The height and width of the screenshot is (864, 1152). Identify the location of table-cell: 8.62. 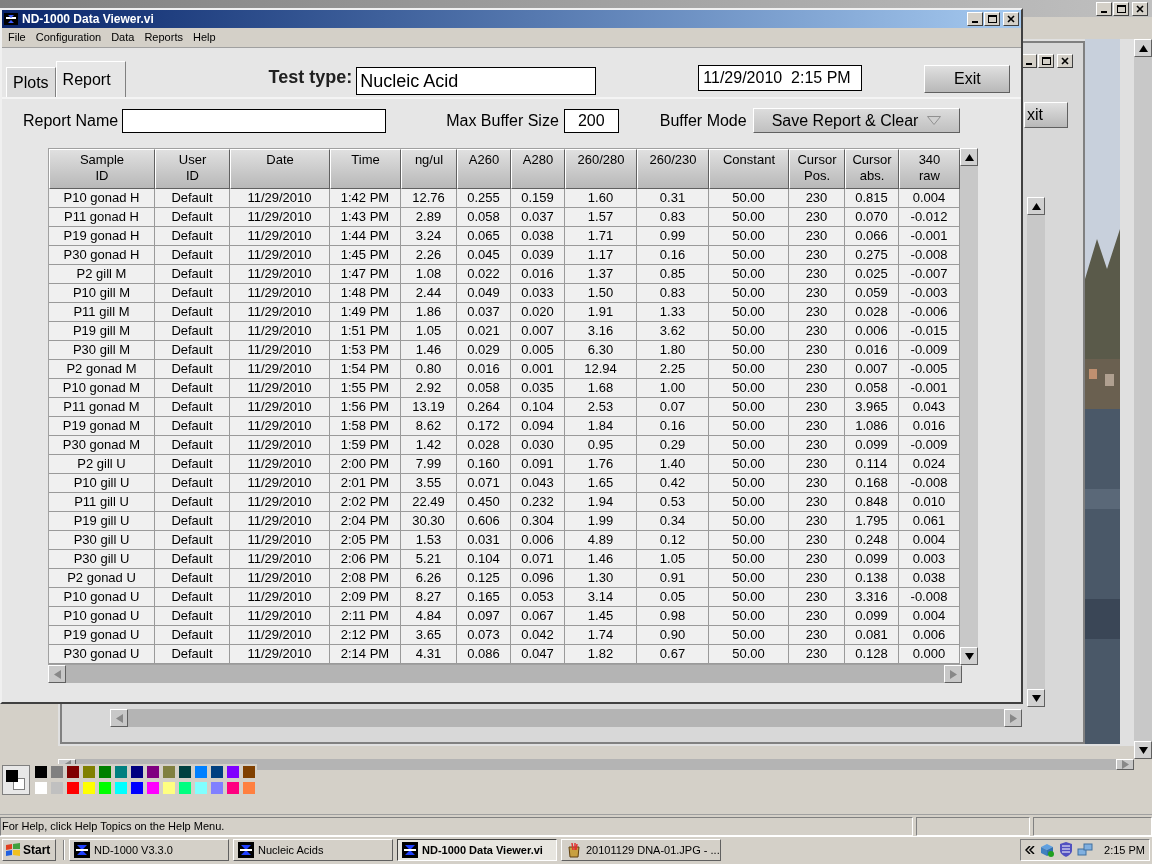
(429, 426).